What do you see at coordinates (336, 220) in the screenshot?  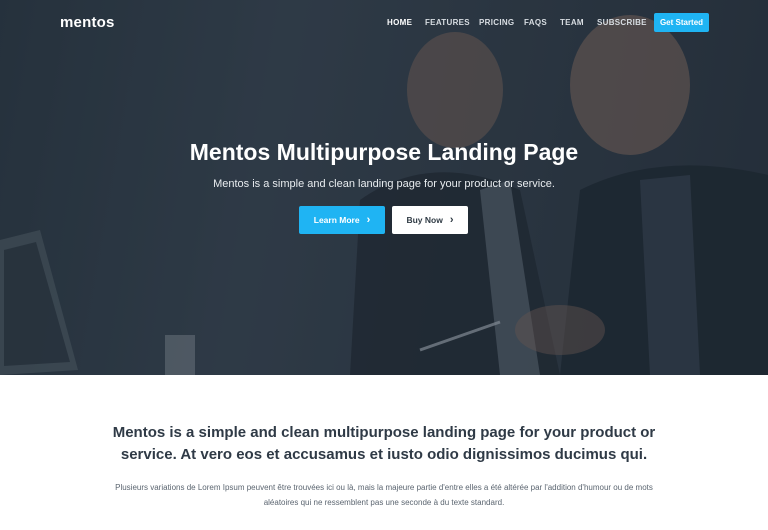 I see `learn-more-label: Learn More` at bounding box center [336, 220].